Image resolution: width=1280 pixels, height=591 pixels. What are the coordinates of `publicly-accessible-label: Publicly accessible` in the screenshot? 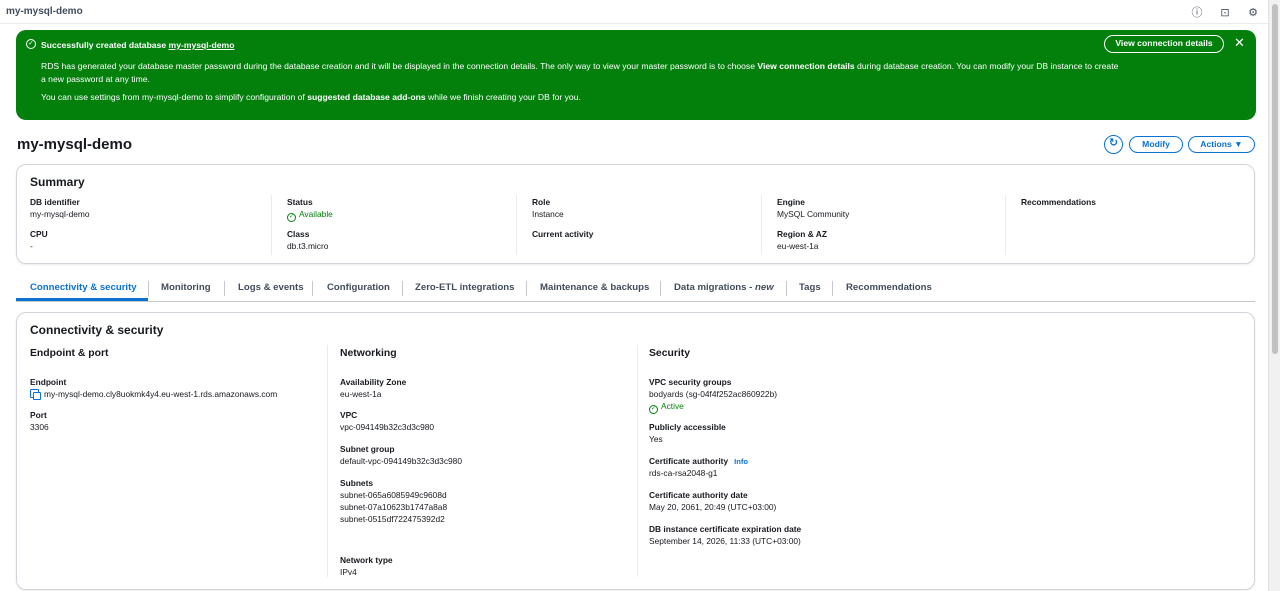 It's located at (687, 427).